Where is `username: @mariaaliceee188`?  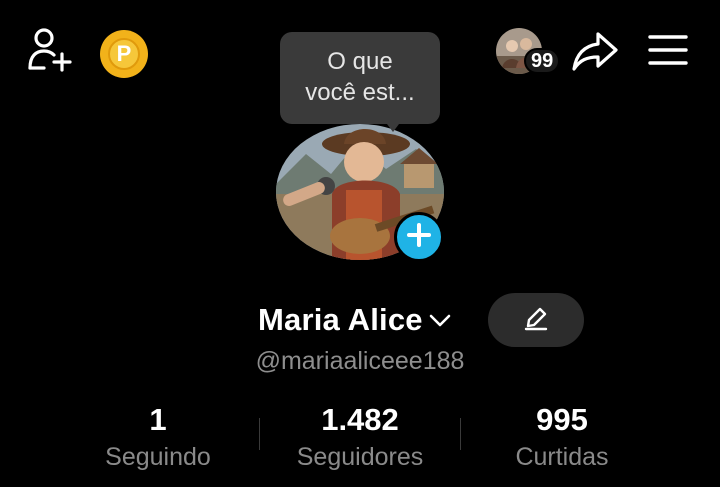
username: @mariaaliceee188 is located at coordinates (360, 361).